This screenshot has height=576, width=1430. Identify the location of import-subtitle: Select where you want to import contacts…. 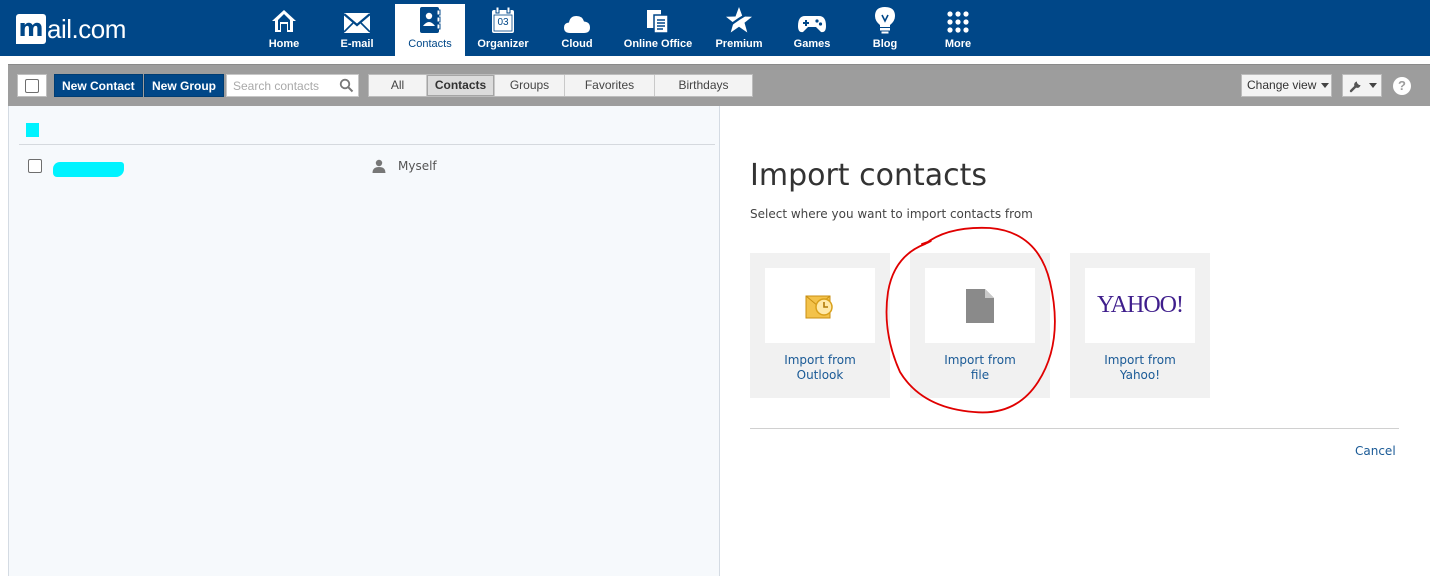
(891, 214).